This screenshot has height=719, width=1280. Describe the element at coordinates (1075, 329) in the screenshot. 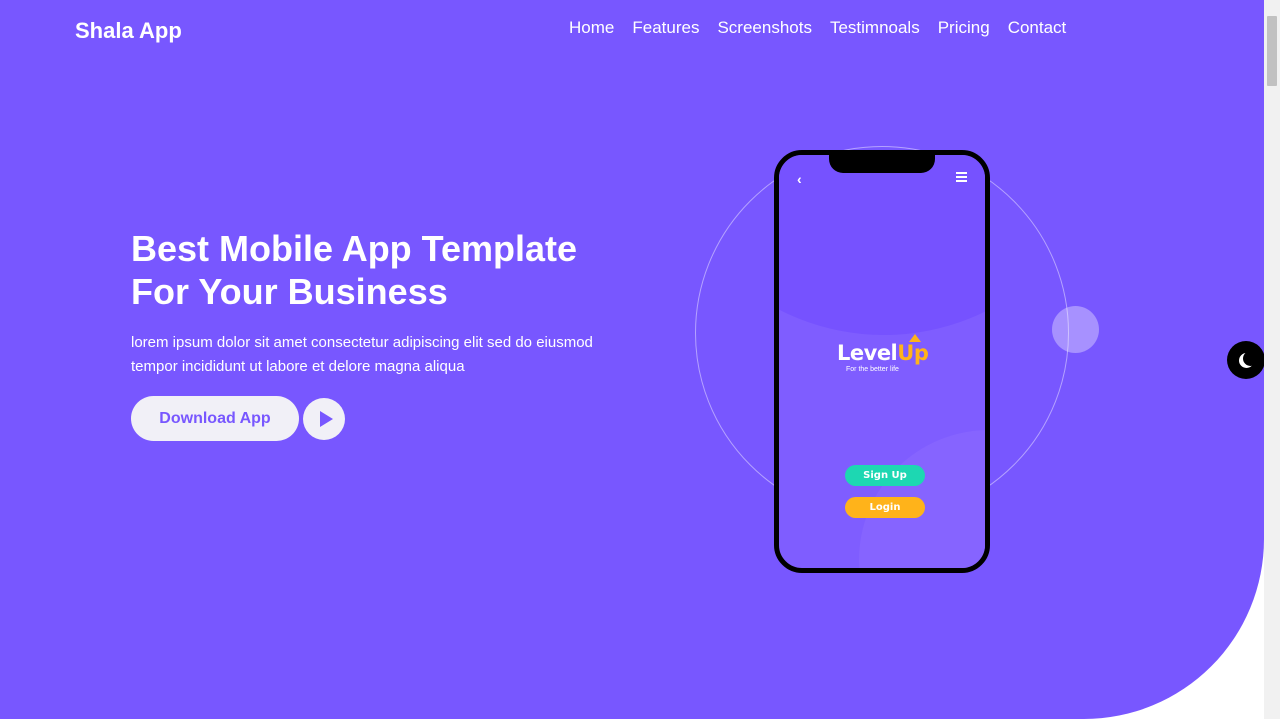

I see `decorative-bubble` at that location.